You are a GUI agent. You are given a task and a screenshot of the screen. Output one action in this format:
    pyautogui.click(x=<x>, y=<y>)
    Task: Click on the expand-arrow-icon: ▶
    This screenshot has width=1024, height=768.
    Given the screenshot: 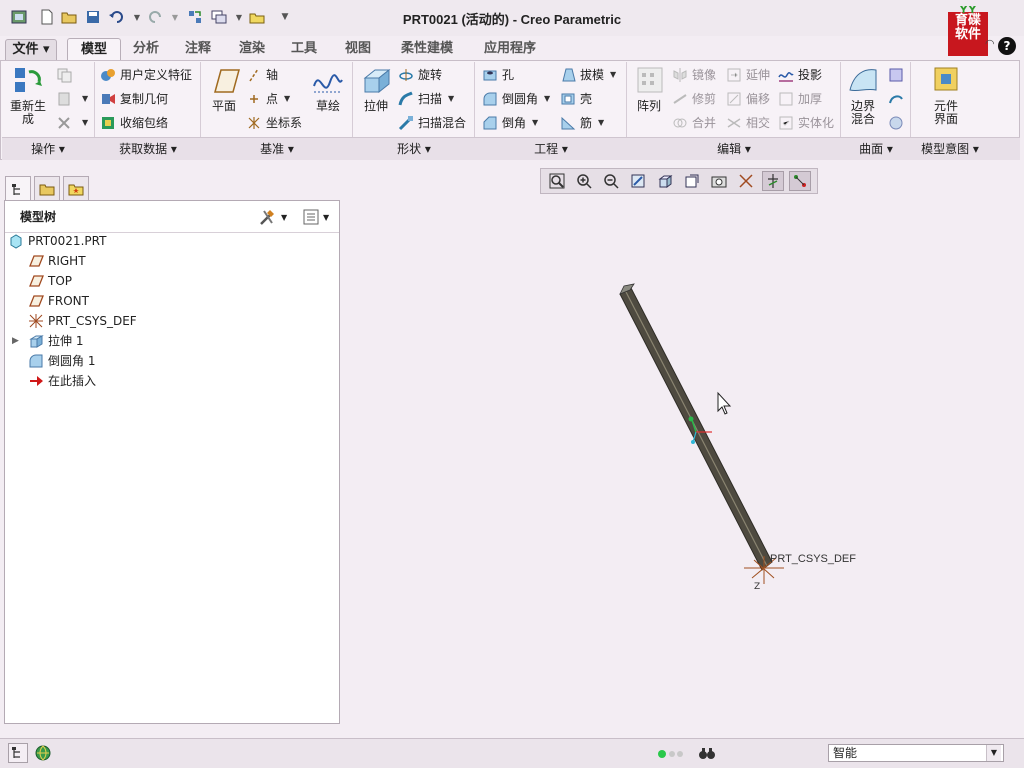 What is the action you would take?
    pyautogui.click(x=18, y=341)
    